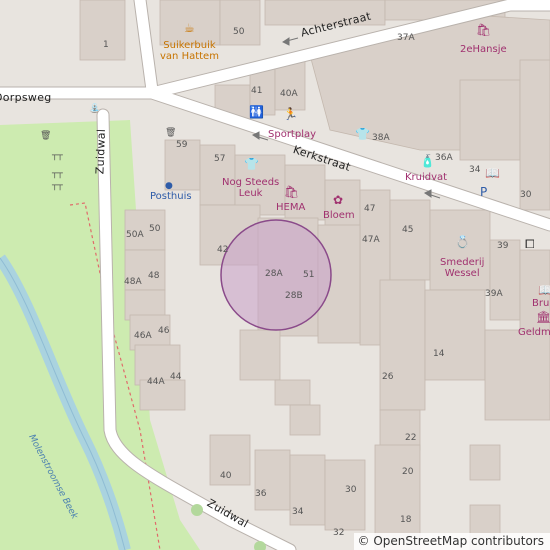  Describe the element at coordinates (95, 109) in the screenshot. I see `fountain-icon: ⛲` at that location.